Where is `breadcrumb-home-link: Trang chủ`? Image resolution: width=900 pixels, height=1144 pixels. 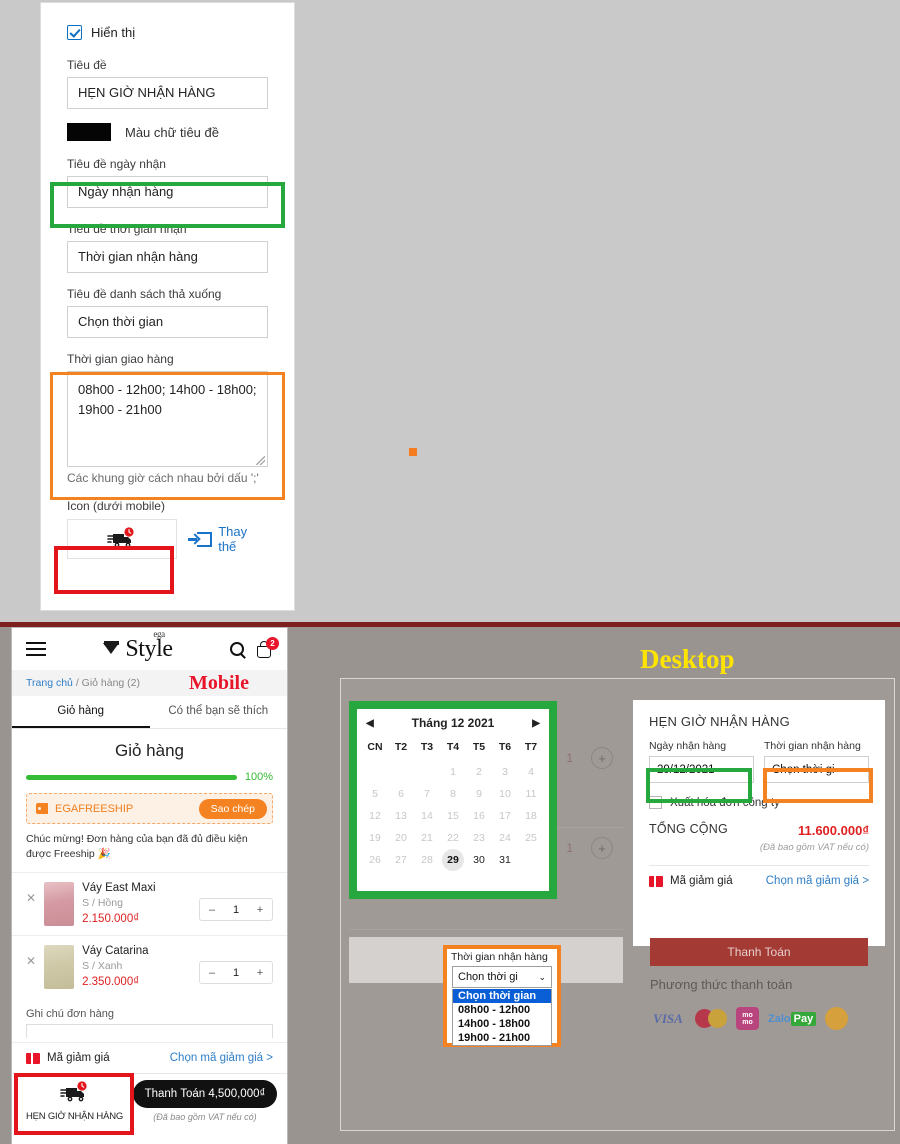 breadcrumb-home-link: Trang chủ is located at coordinates (49, 683).